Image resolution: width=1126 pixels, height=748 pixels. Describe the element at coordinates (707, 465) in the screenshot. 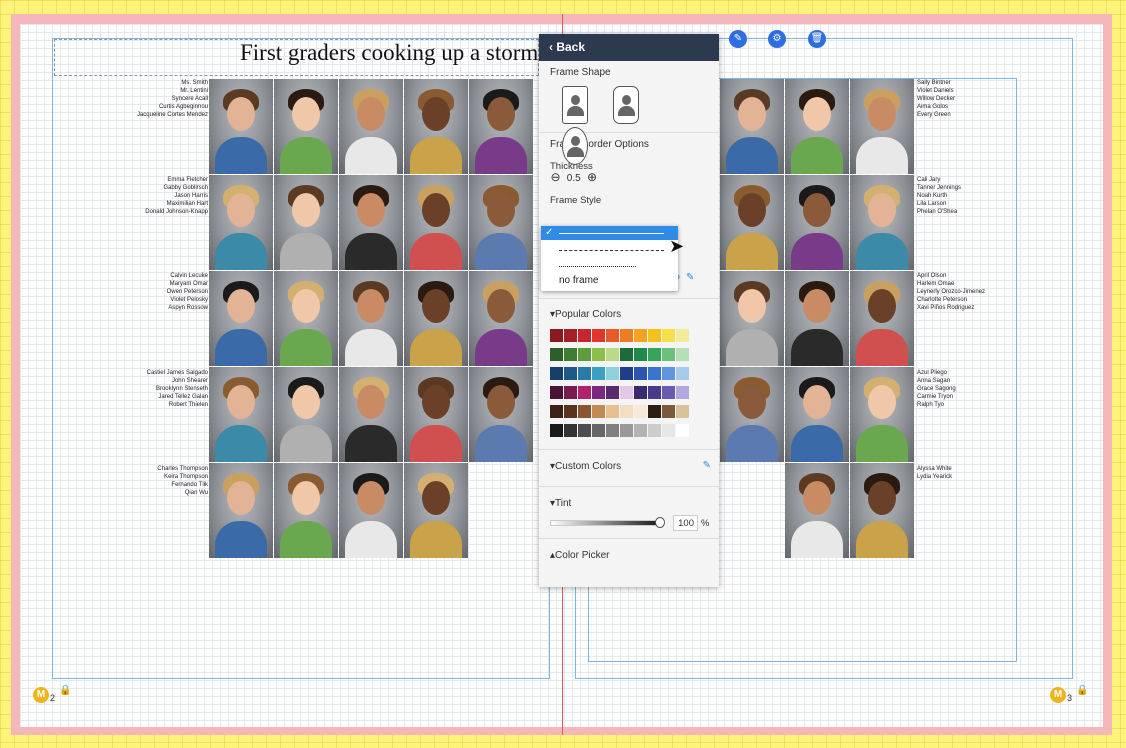

I see `edit-custom-colors-icon: ✎` at that location.